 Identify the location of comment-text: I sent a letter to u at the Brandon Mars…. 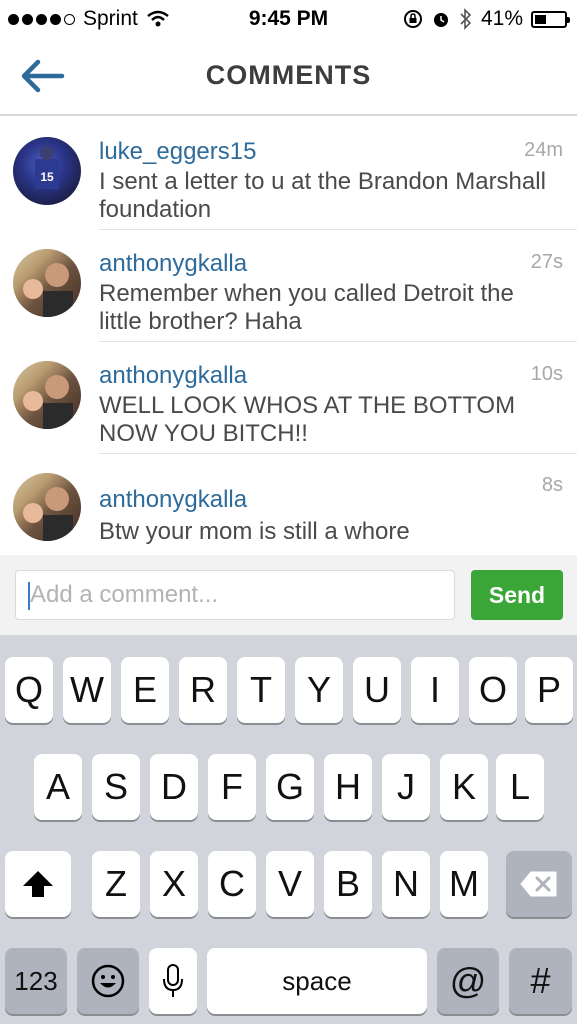
(322, 195).